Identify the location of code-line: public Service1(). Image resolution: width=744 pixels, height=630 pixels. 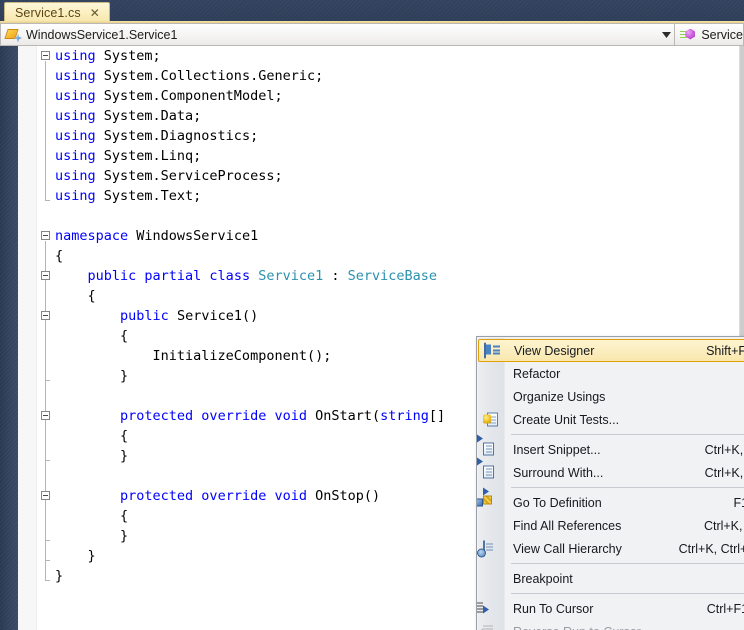
(189, 316).